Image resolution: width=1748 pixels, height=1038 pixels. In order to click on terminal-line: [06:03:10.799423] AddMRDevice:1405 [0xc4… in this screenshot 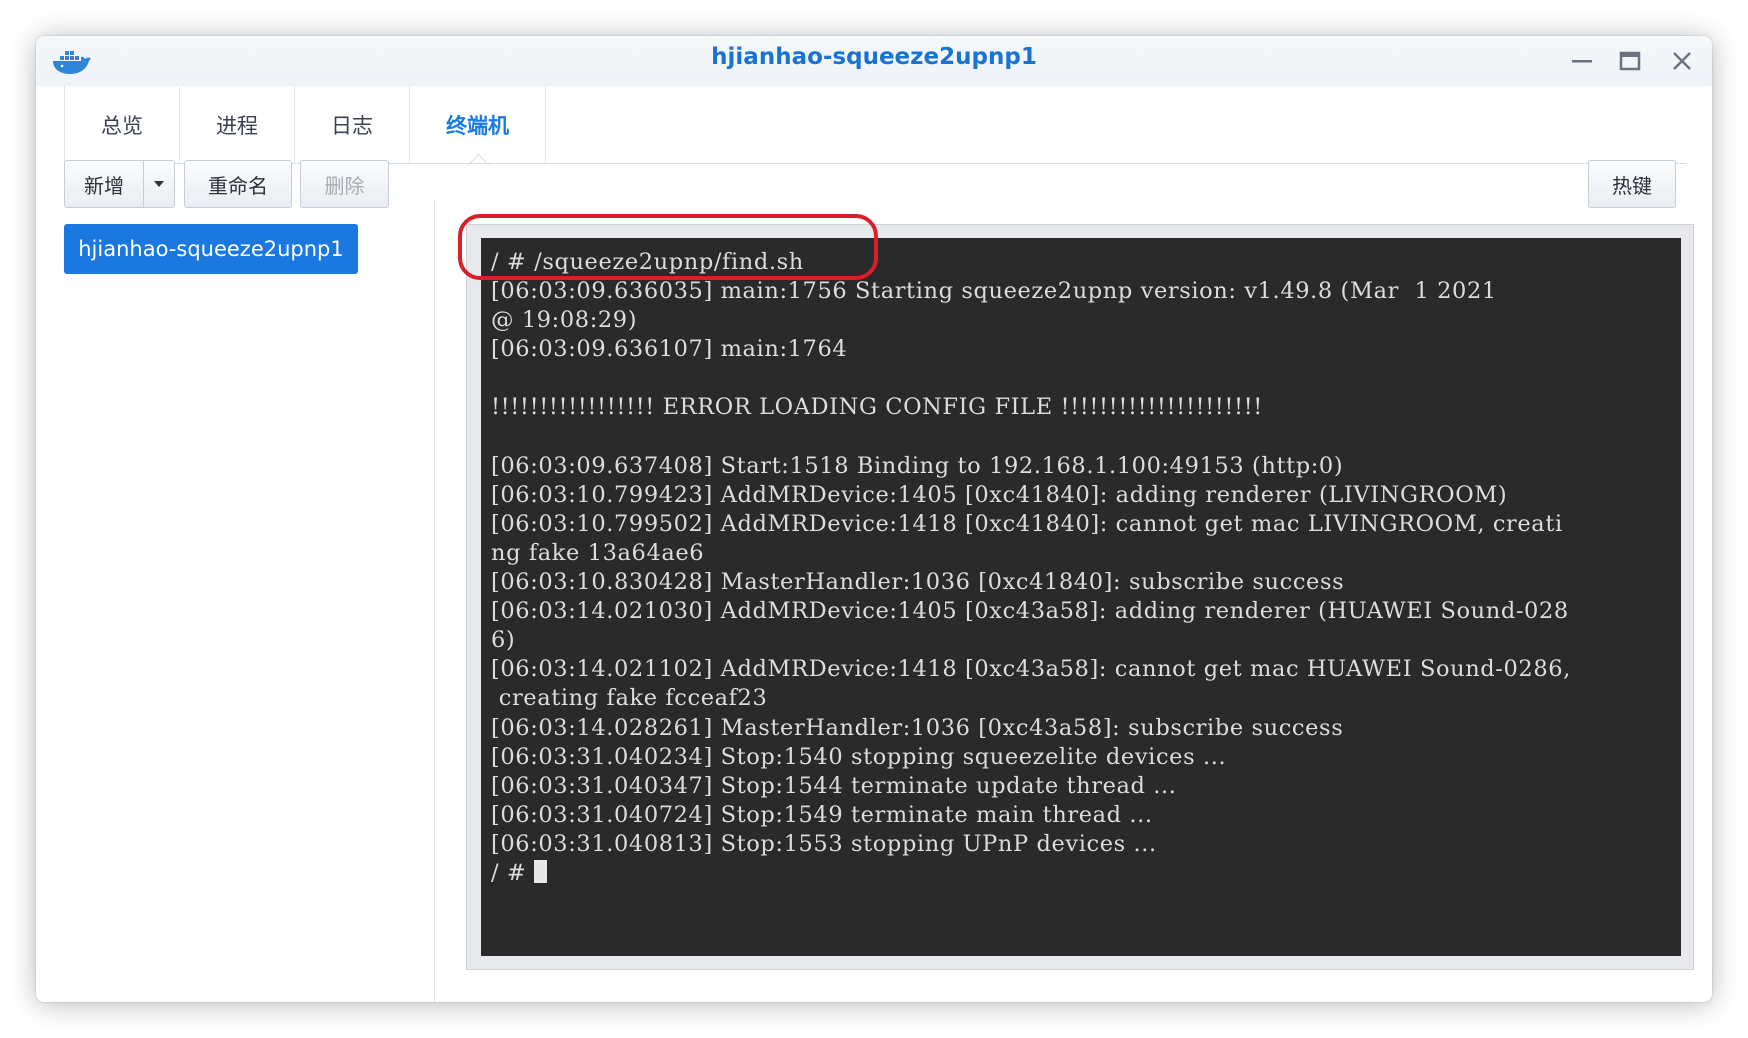, I will do `click(999, 494)`.